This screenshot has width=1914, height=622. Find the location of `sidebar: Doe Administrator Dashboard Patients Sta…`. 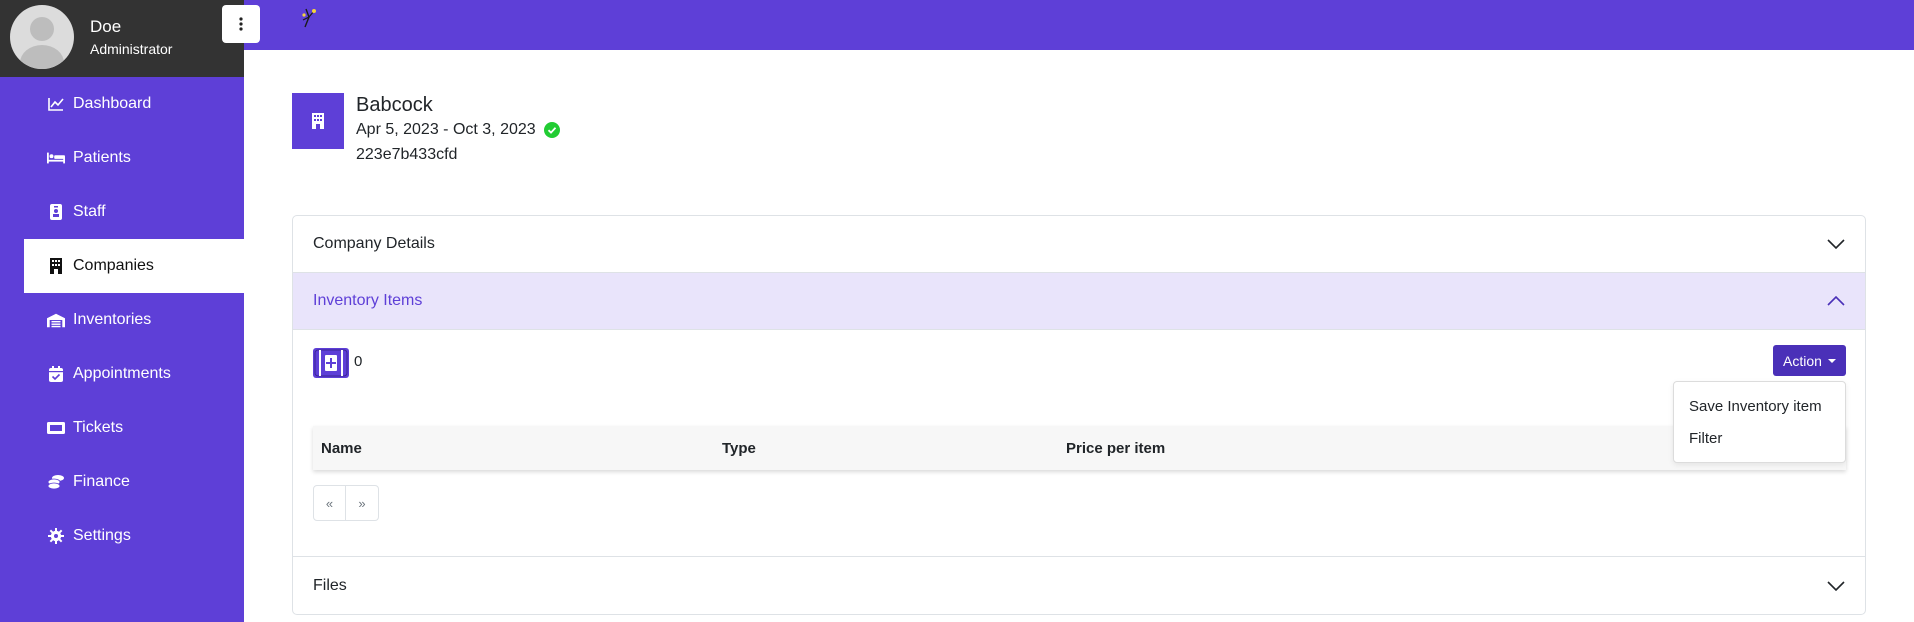

sidebar: Doe Administrator Dashboard Patients Sta… is located at coordinates (130, 311).